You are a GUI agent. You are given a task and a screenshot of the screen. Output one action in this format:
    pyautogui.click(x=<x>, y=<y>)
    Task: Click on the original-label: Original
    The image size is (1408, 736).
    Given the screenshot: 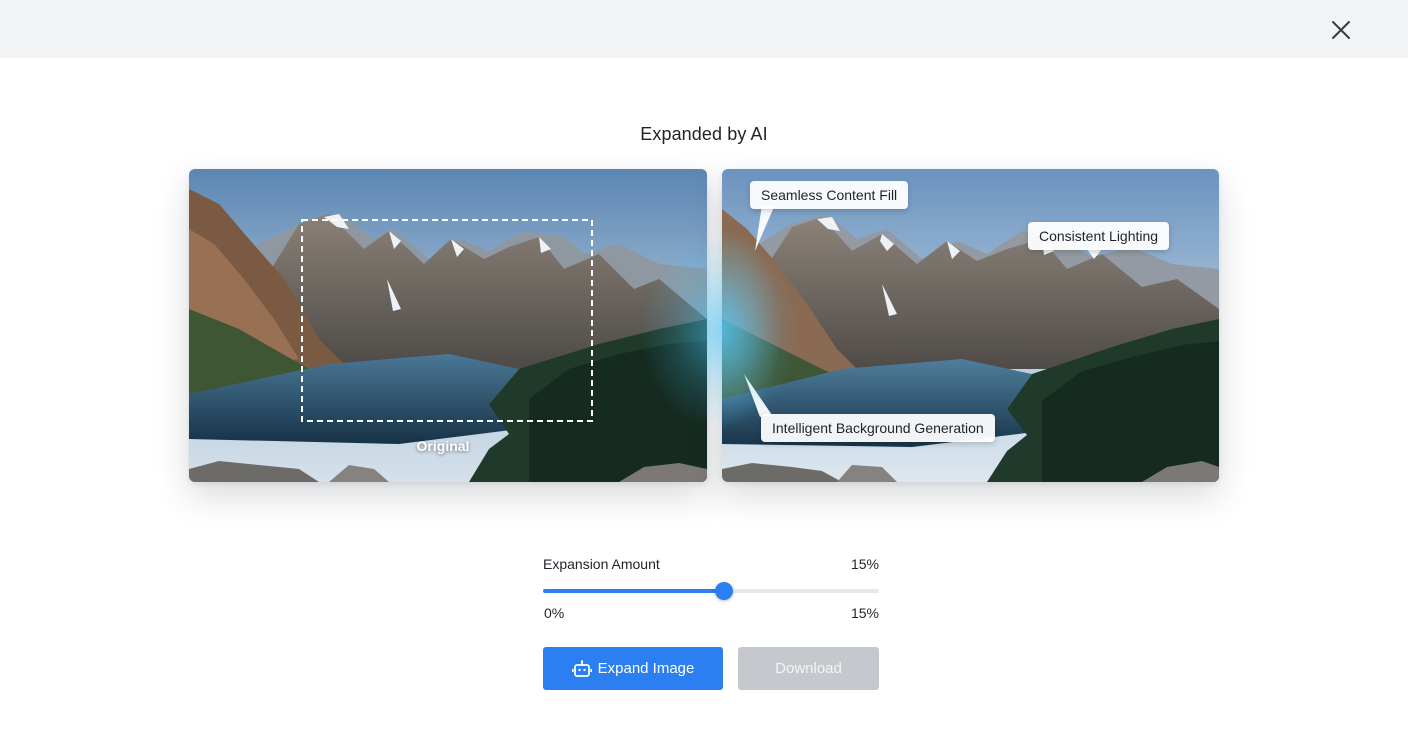 What is the action you would take?
    pyautogui.click(x=443, y=446)
    